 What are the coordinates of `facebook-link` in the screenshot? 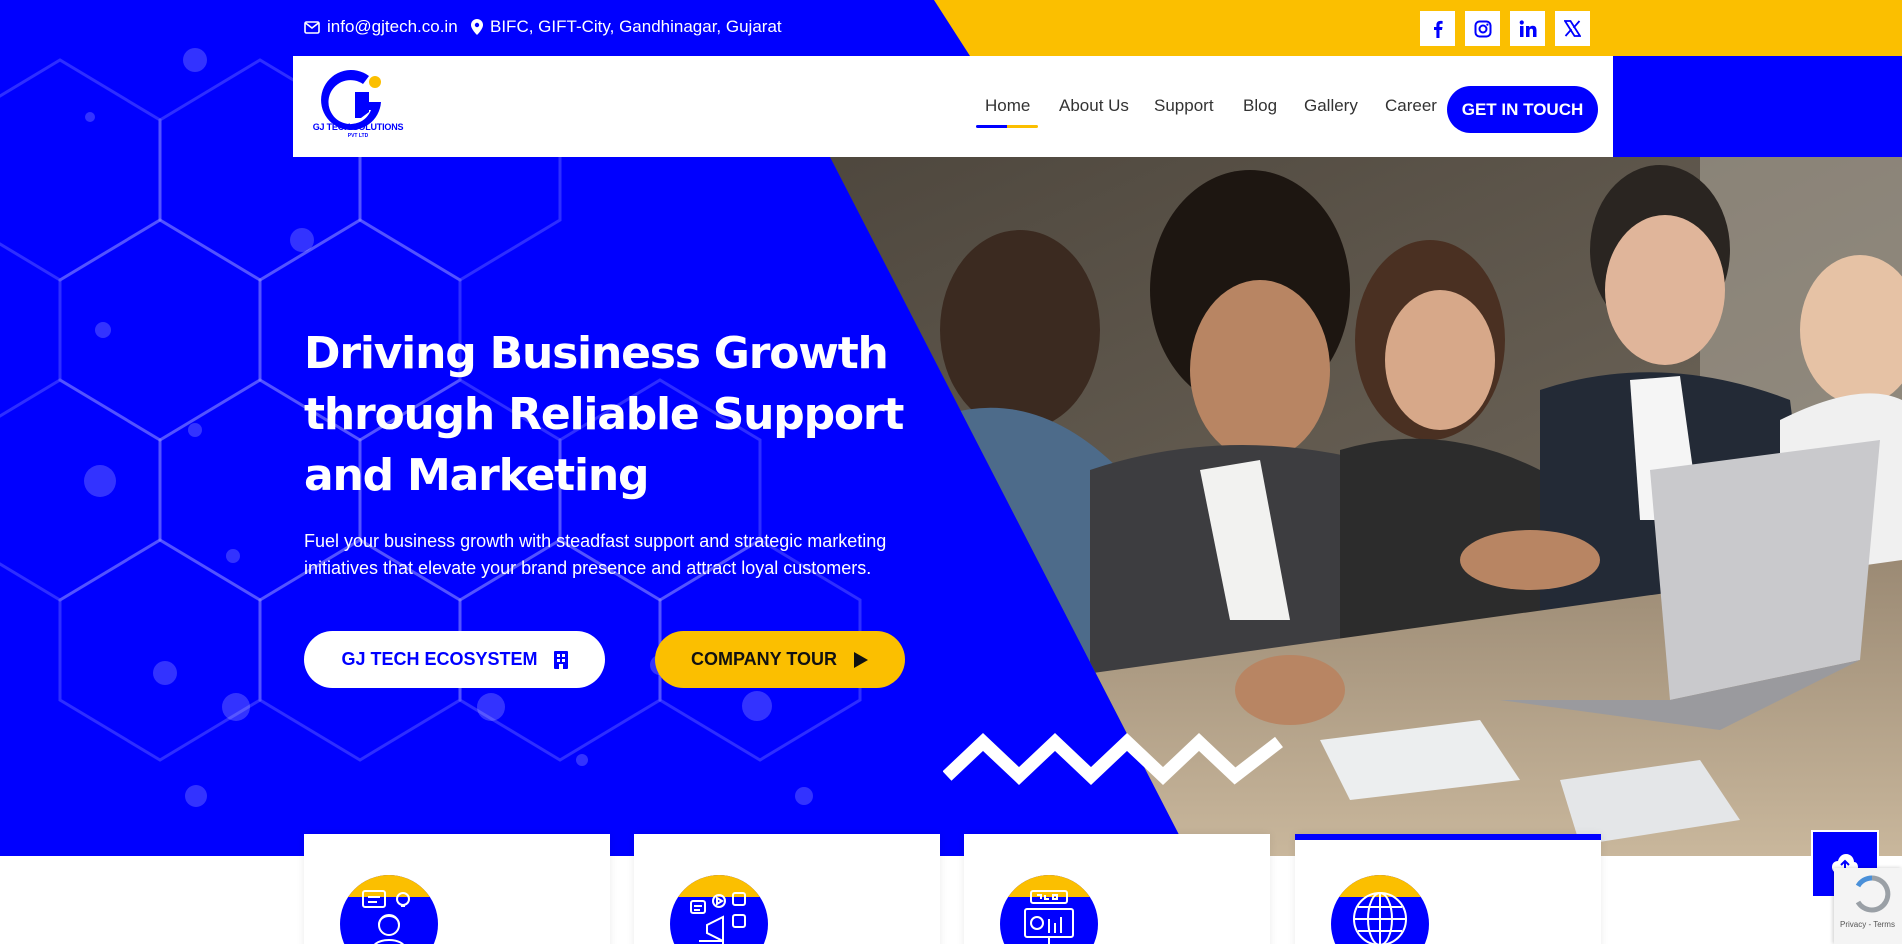 It's located at (1437, 28).